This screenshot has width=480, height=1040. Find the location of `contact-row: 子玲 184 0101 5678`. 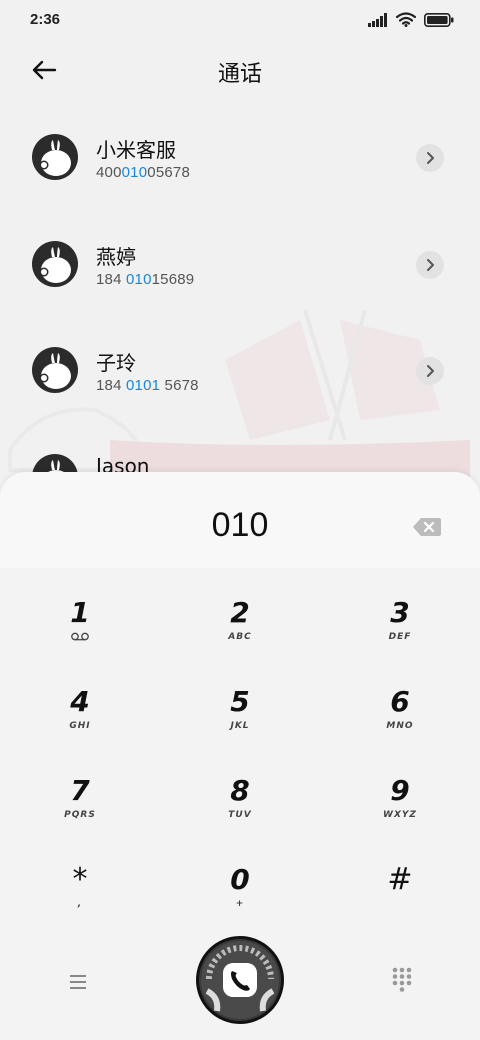

contact-row: 子玲 184 0101 5678 is located at coordinates (240, 367).